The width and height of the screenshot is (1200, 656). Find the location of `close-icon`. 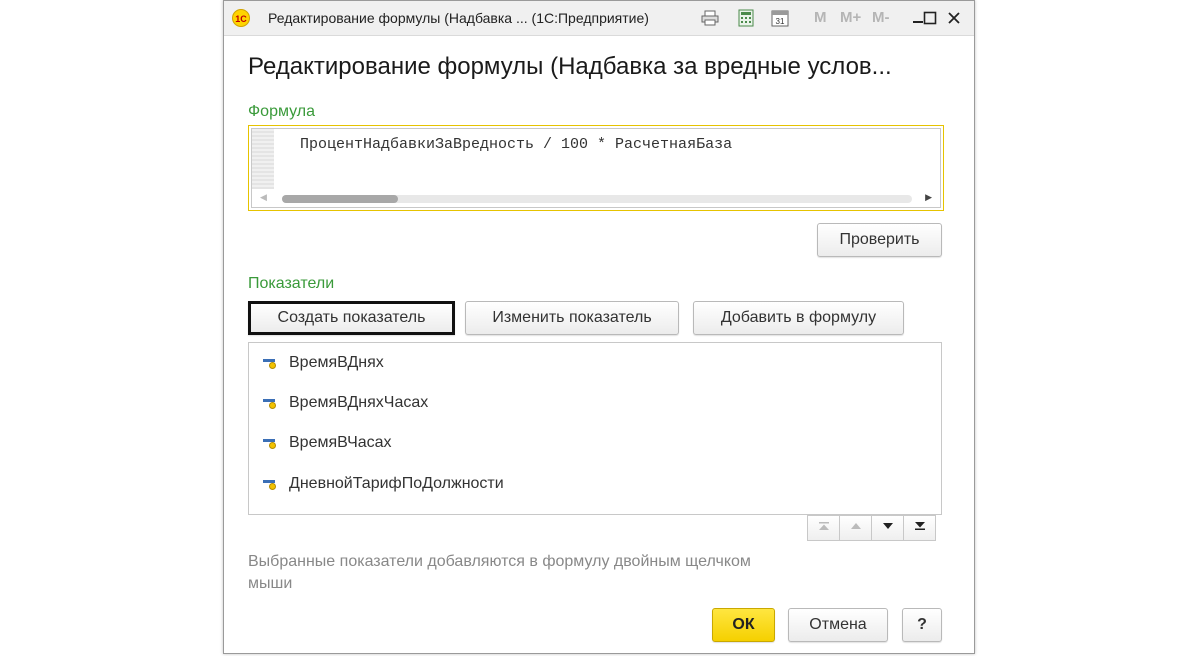

close-icon is located at coordinates (954, 18).